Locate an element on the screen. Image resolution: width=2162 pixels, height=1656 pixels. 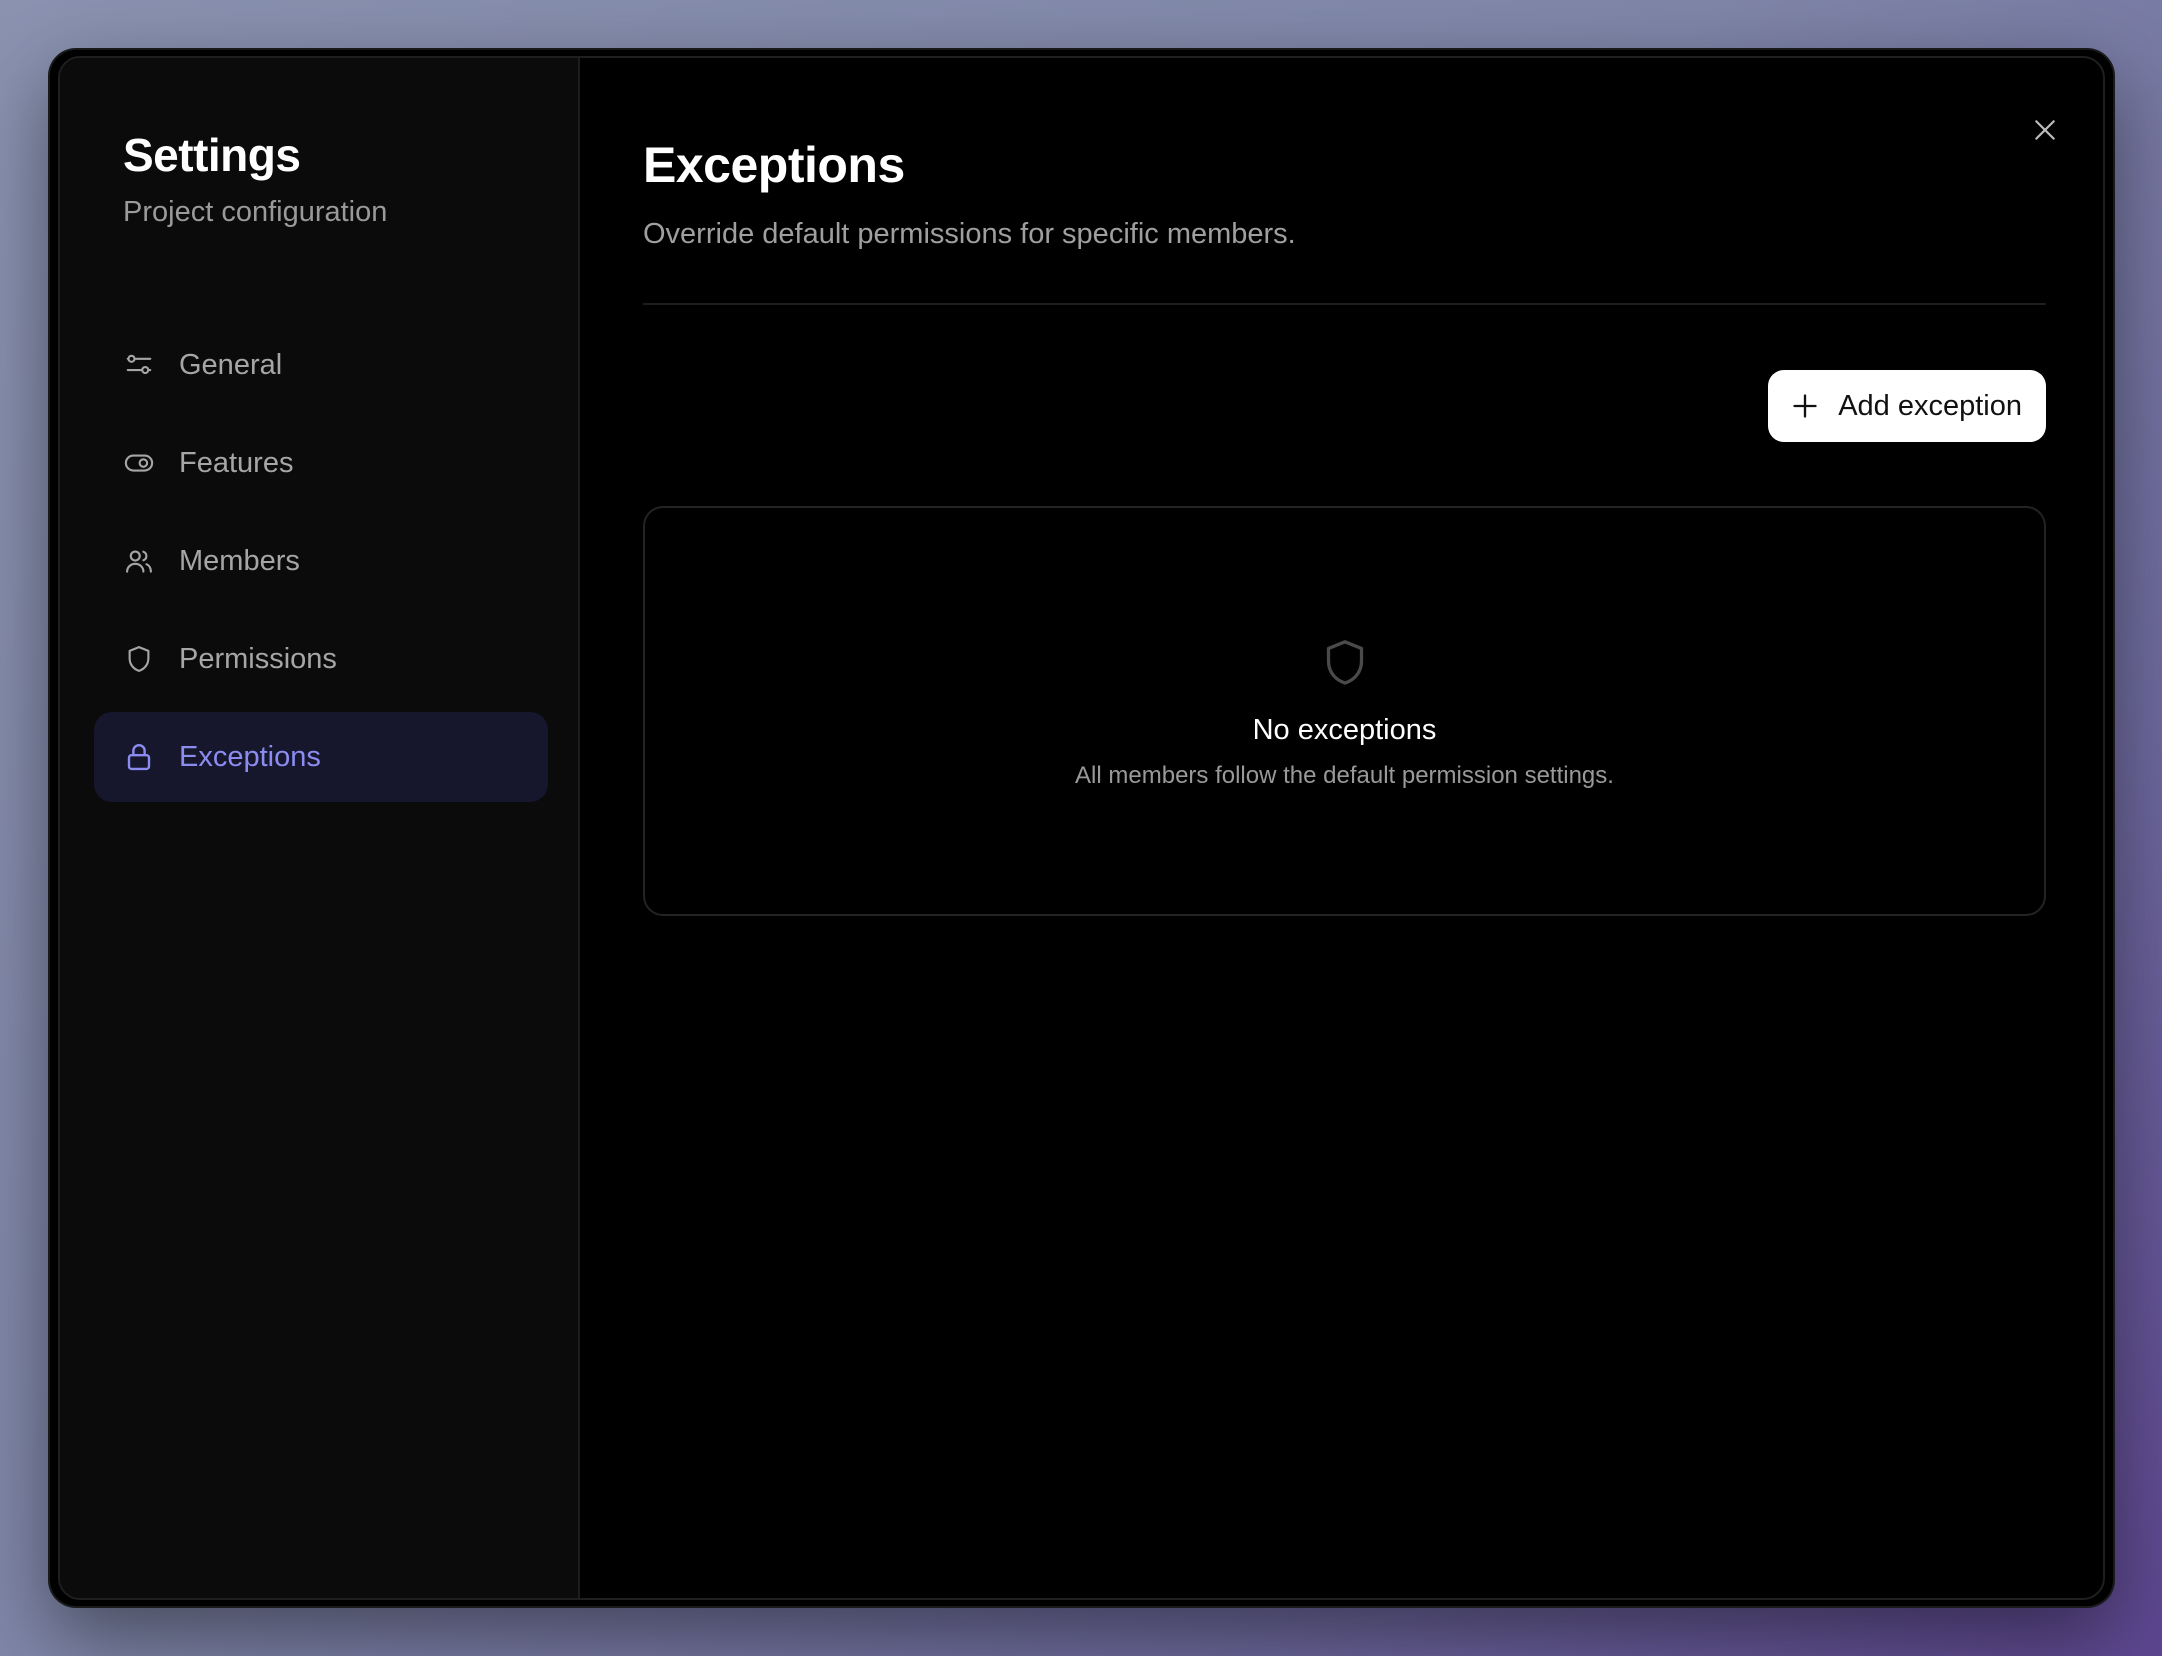
close-button is located at coordinates (2045, 130).